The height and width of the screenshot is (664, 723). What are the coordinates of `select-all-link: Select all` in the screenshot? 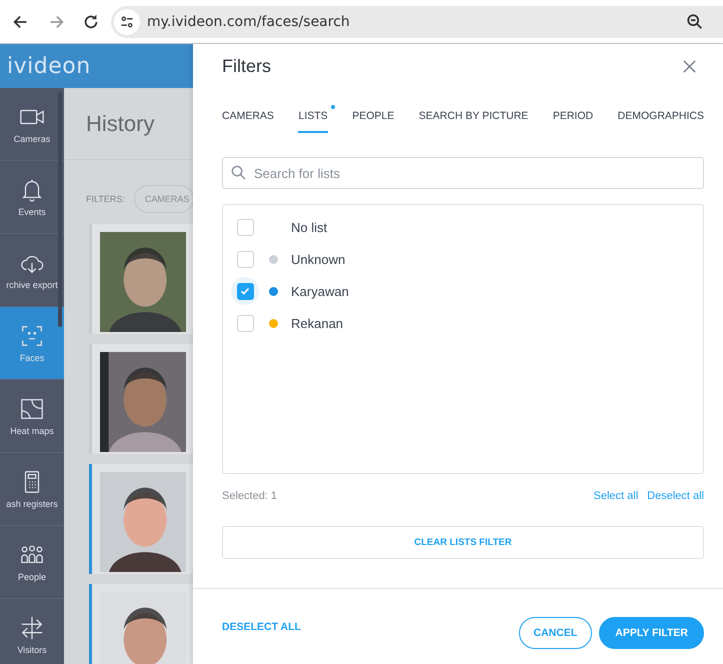 It's located at (616, 496).